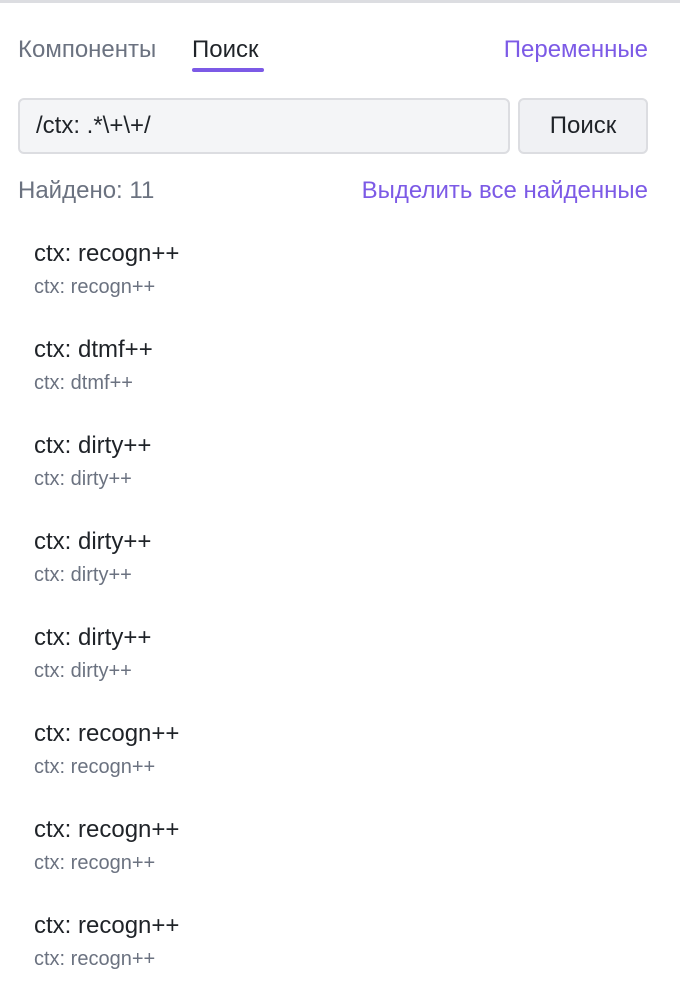 The height and width of the screenshot is (1004, 680). What do you see at coordinates (225, 50) in the screenshot?
I see `tab-search: Поиск` at bounding box center [225, 50].